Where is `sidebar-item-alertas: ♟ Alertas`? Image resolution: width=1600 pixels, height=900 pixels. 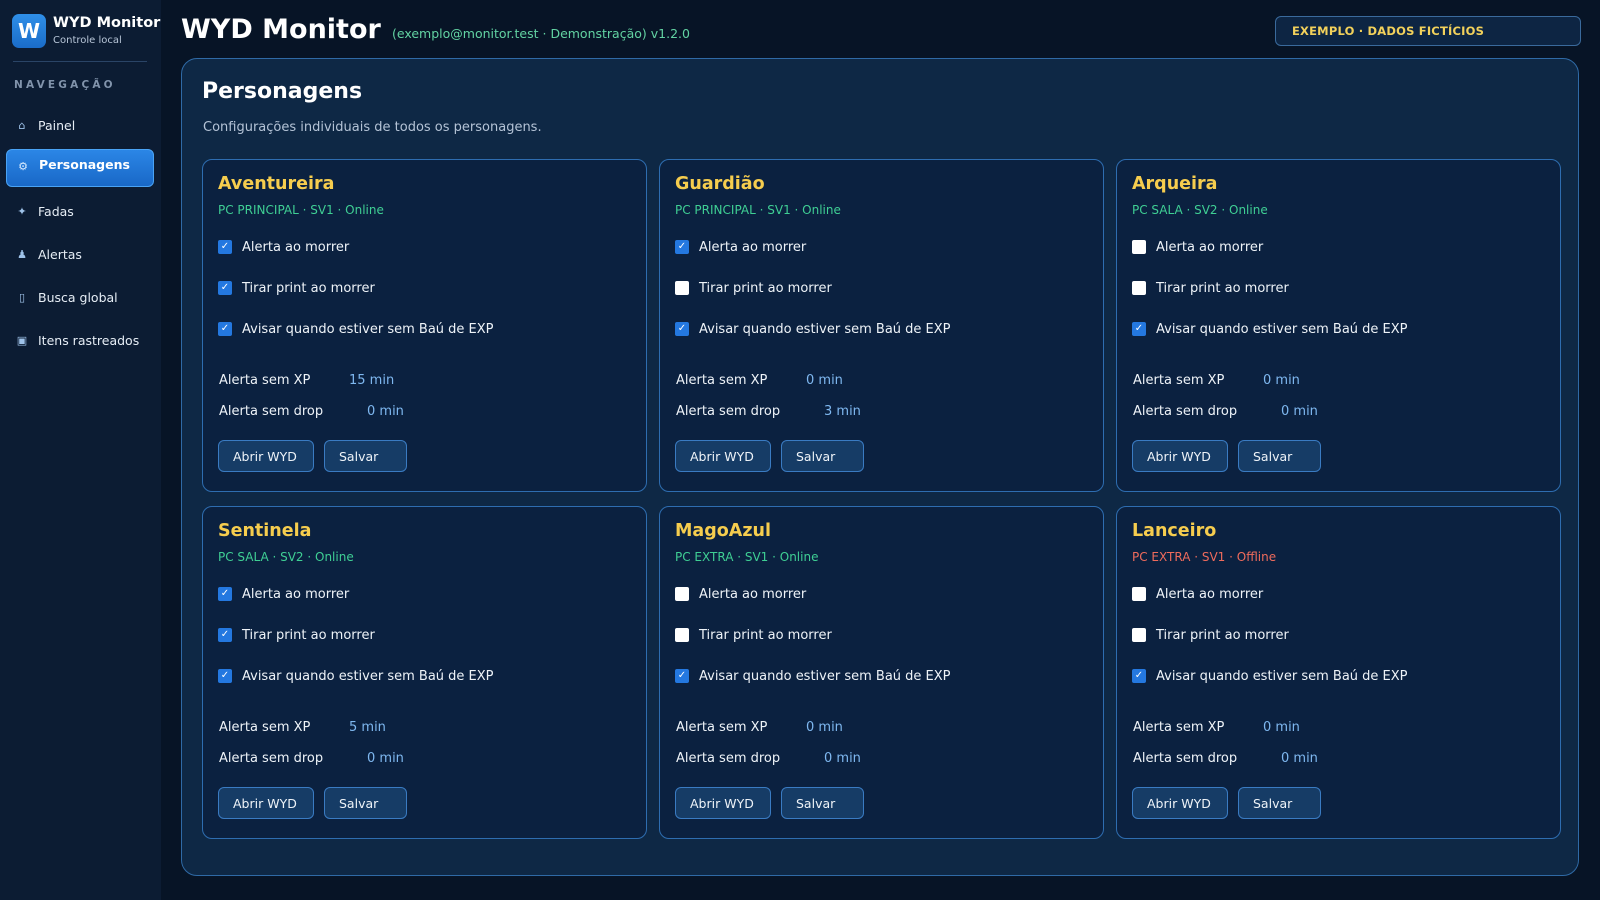
sidebar-item-alertas: ♟ Alertas is located at coordinates (80, 254).